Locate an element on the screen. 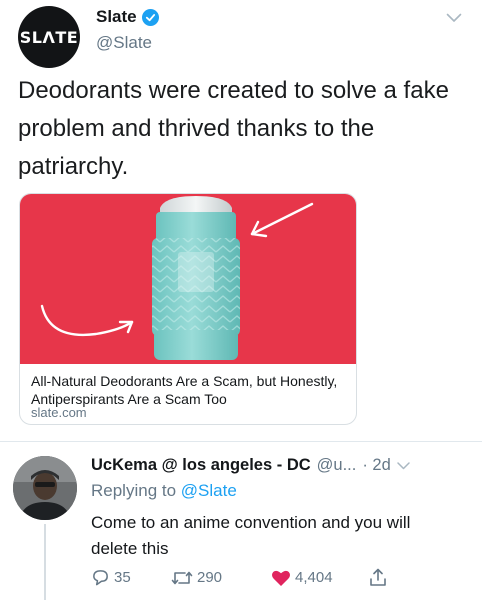  action-bar: 35 290 4,404 is located at coordinates (239, 577).